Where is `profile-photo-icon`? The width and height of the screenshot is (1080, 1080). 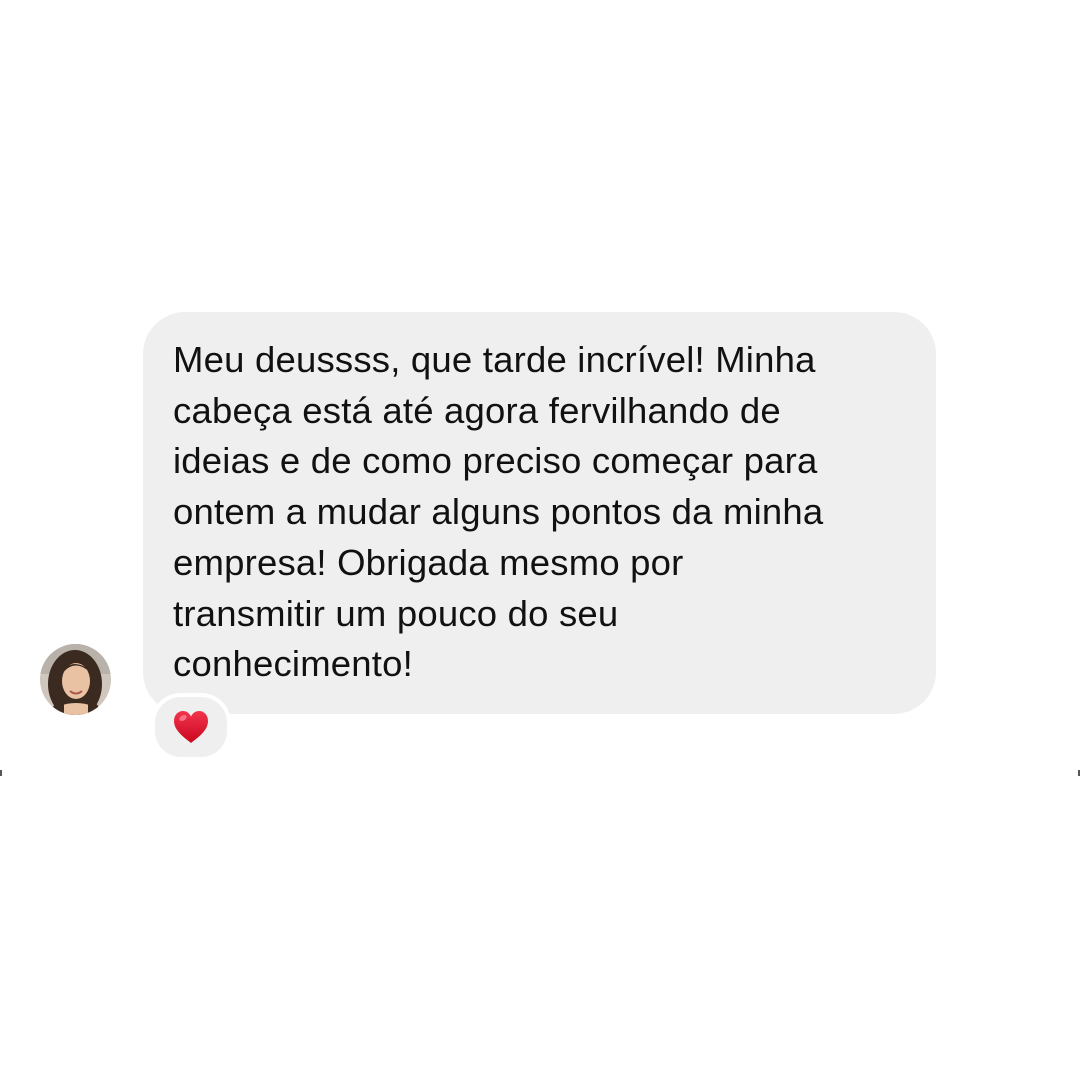 profile-photo-icon is located at coordinates (75, 679).